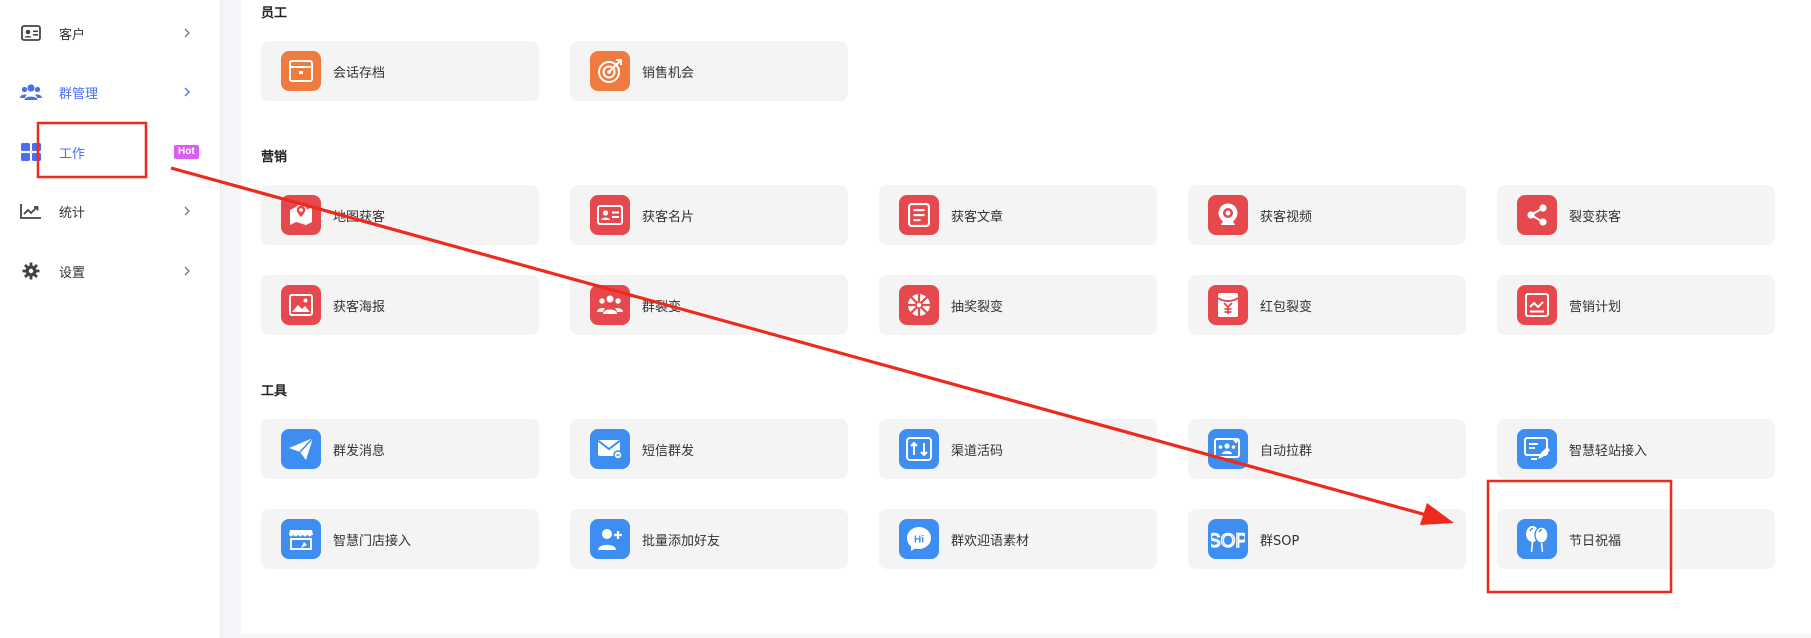 This screenshot has height=638, width=1811. I want to click on card-batch-add-friends: 批量添加好友, so click(709, 539).